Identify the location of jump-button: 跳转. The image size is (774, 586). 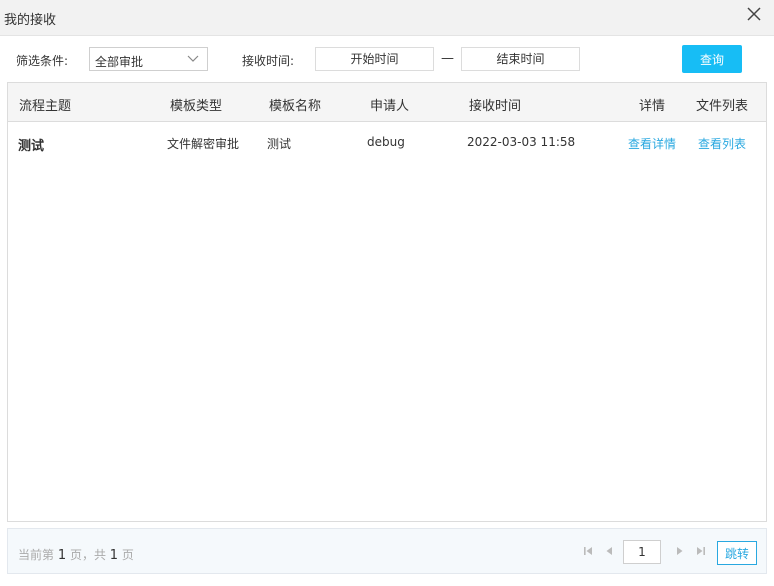
(737, 553).